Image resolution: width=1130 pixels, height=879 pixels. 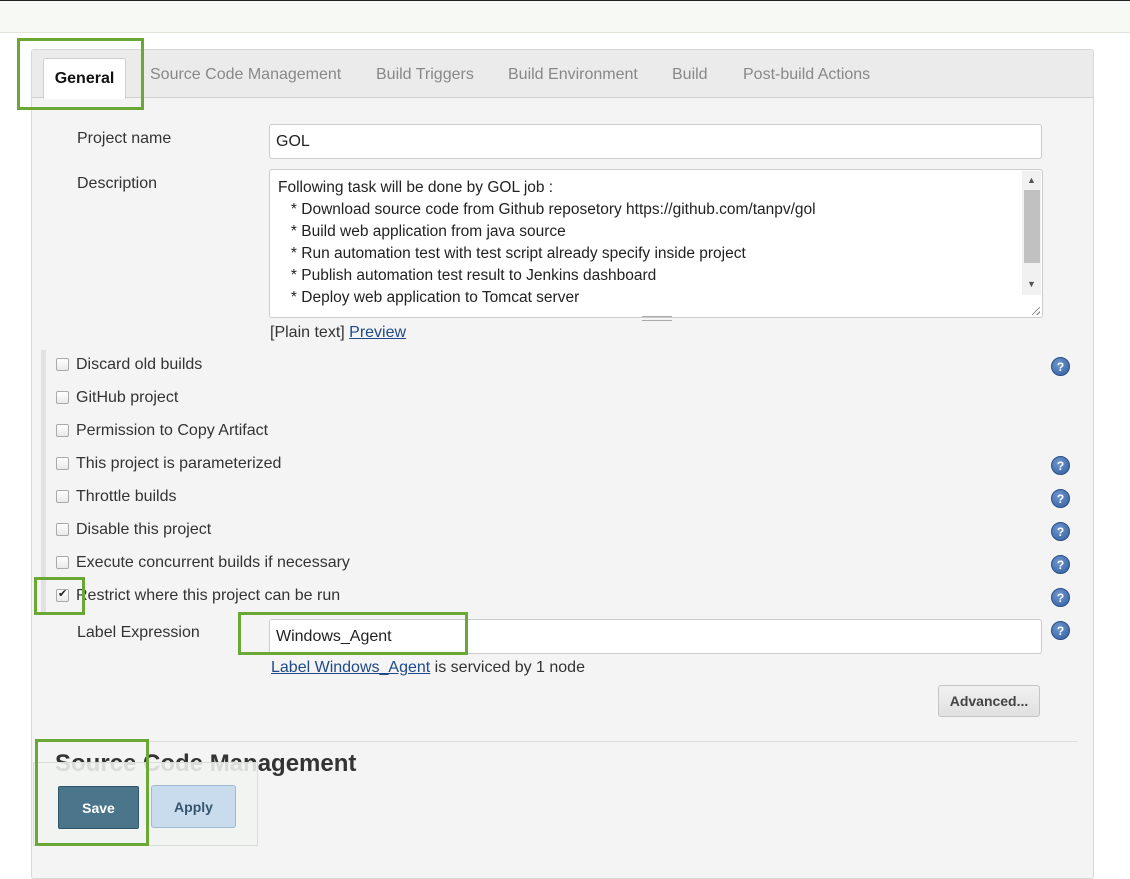 What do you see at coordinates (559, 741) in the screenshot?
I see `section-divider` at bounding box center [559, 741].